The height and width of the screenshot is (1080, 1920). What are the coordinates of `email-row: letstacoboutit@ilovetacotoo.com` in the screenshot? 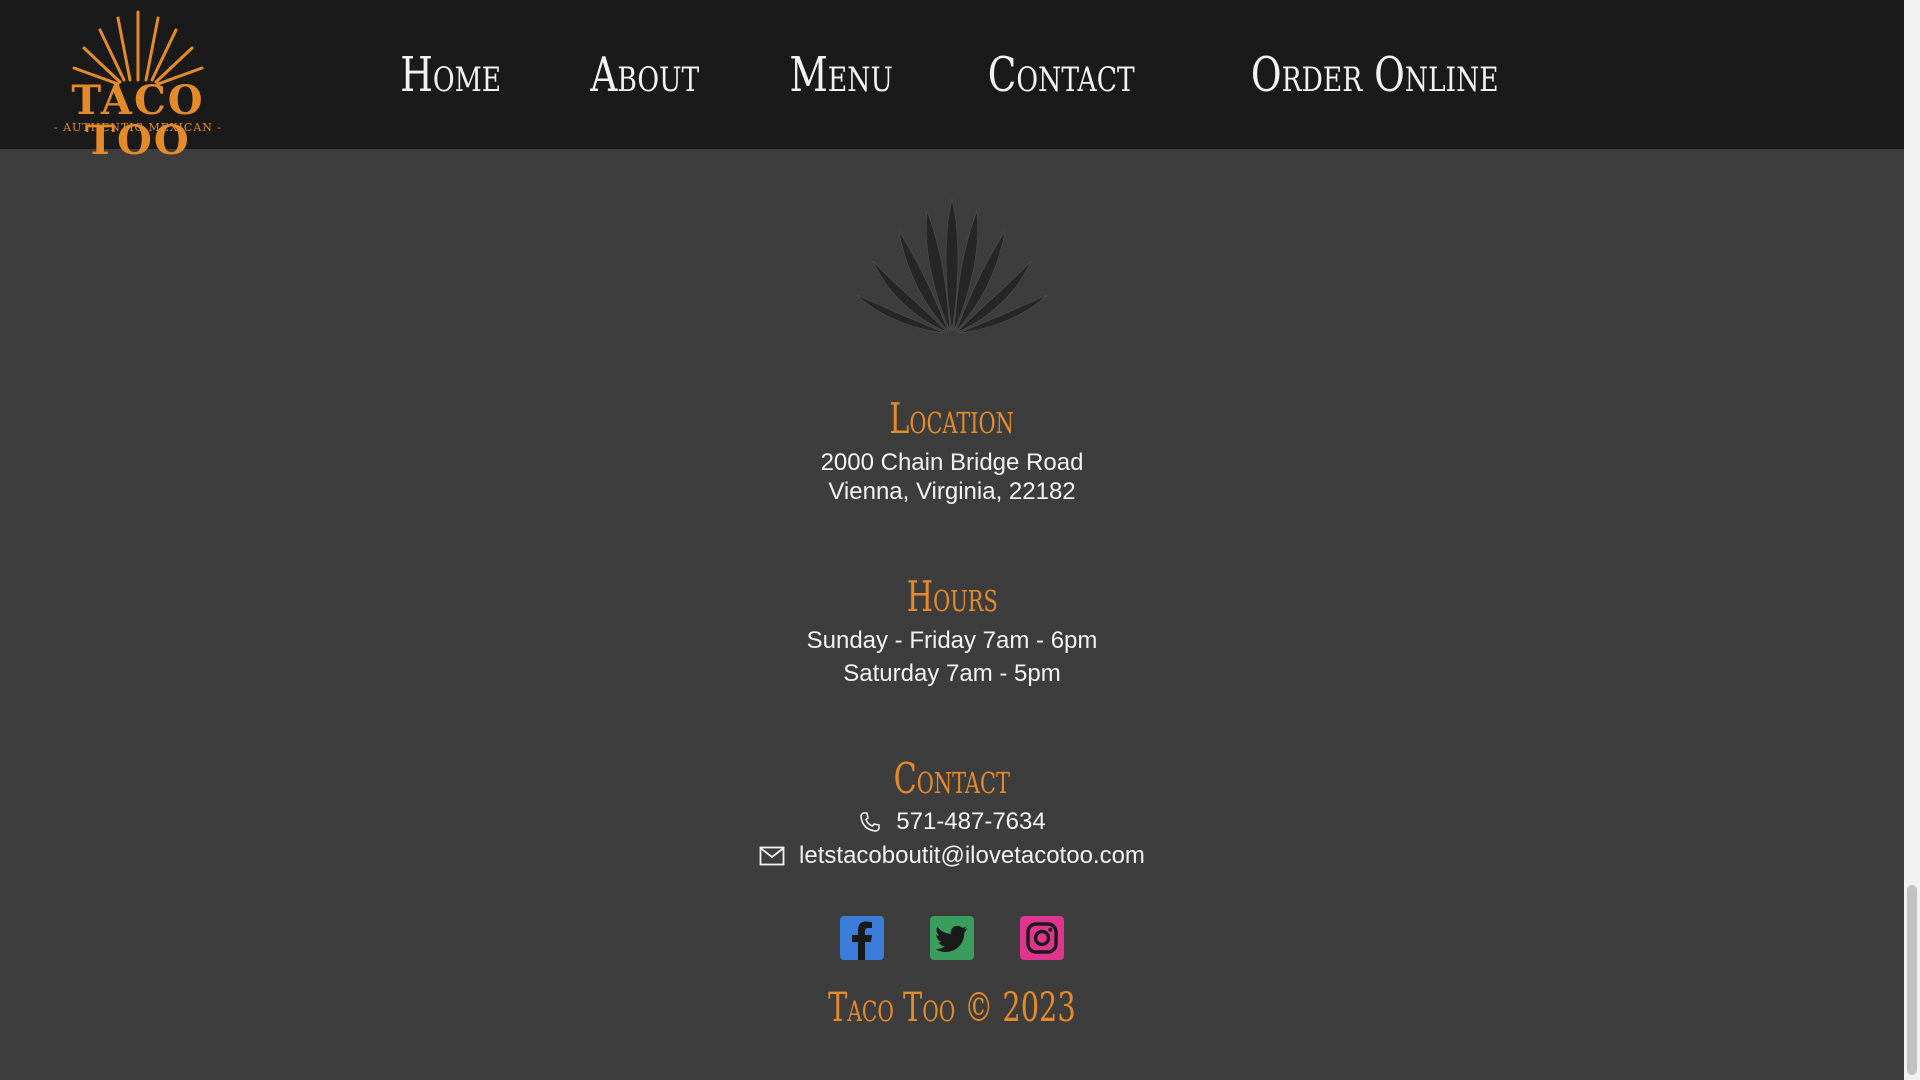 It's located at (952, 856).